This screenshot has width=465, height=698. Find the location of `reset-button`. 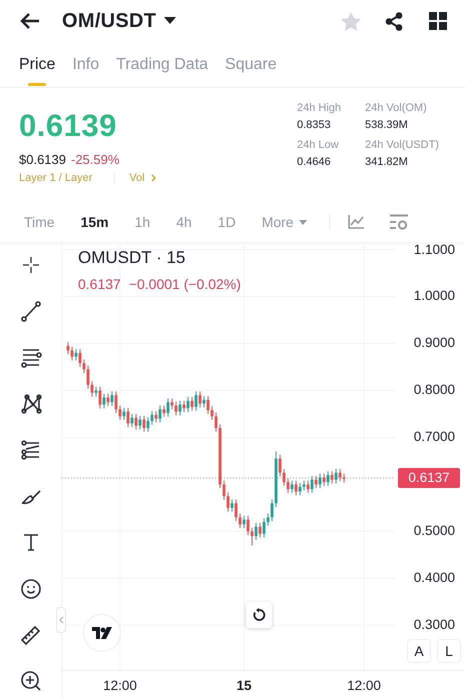

reset-button is located at coordinates (259, 615).